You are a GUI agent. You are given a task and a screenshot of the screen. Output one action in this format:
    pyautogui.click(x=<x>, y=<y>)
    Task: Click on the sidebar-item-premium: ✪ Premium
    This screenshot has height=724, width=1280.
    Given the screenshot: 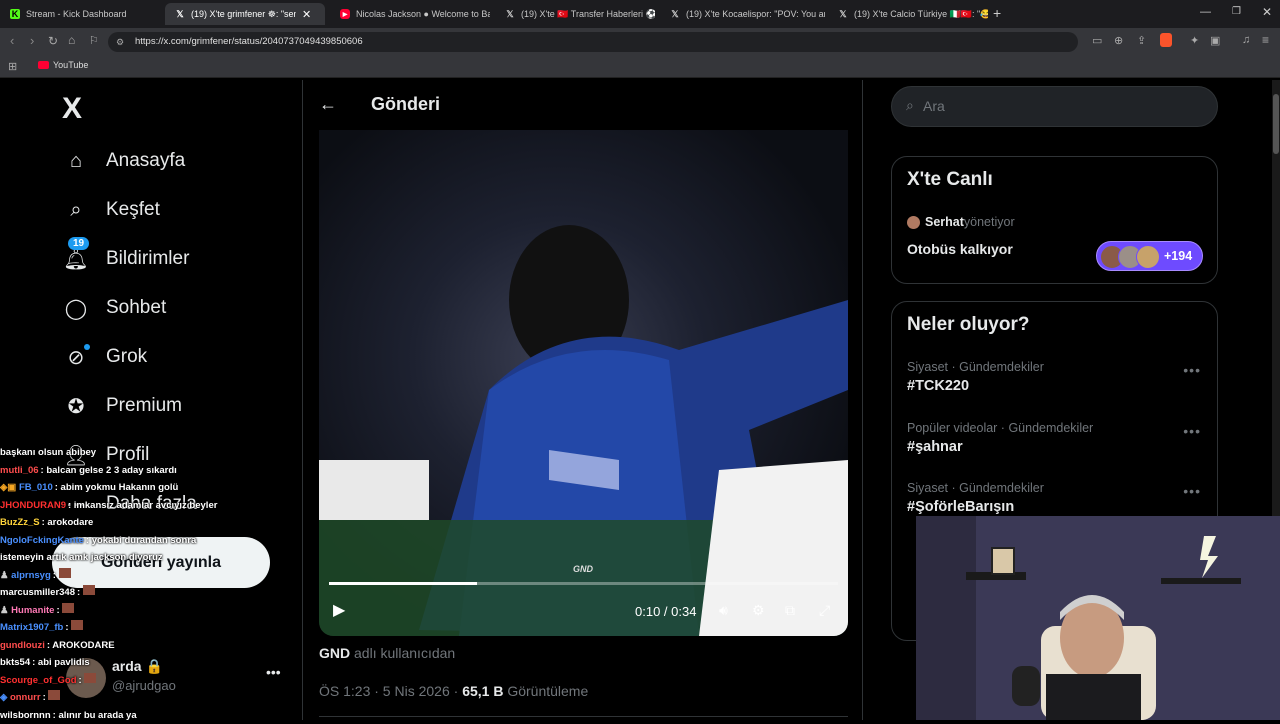 What is the action you would take?
    pyautogui.click(x=122, y=406)
    